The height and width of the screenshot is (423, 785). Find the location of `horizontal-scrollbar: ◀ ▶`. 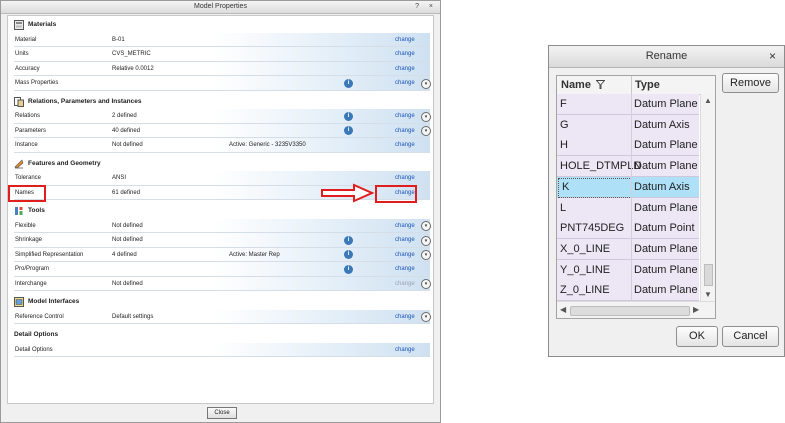

horizontal-scrollbar: ◀ ▶ is located at coordinates (636, 309).